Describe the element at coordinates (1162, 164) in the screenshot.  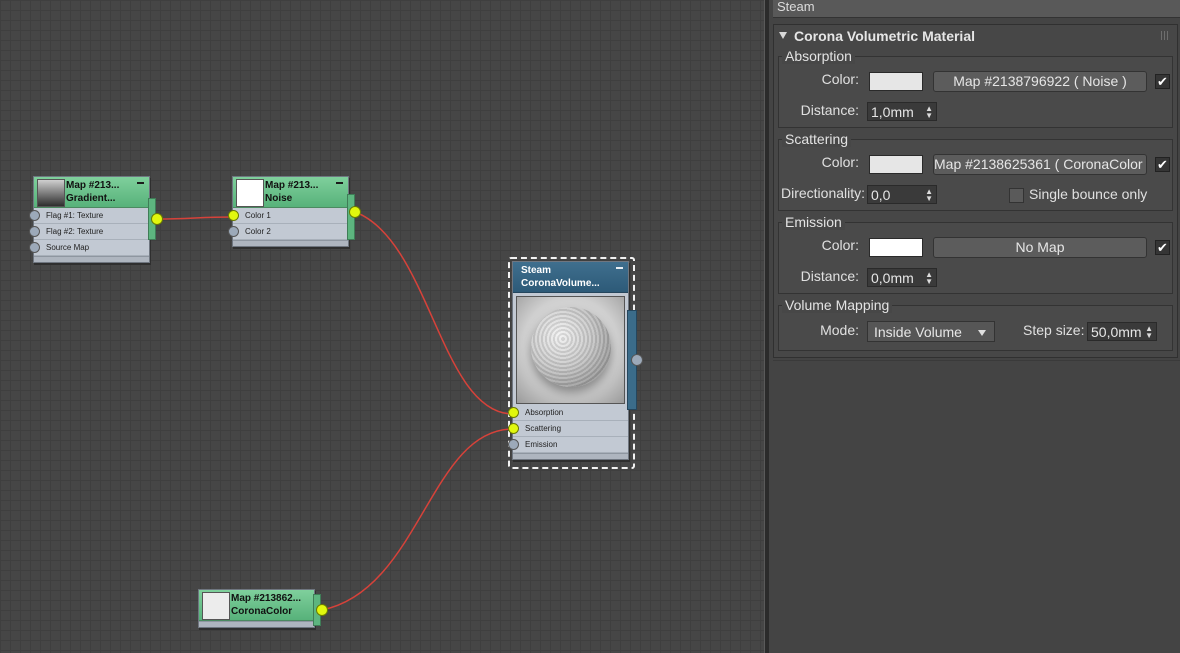
I see `scattering-map-enable-checkbox: ✔` at that location.